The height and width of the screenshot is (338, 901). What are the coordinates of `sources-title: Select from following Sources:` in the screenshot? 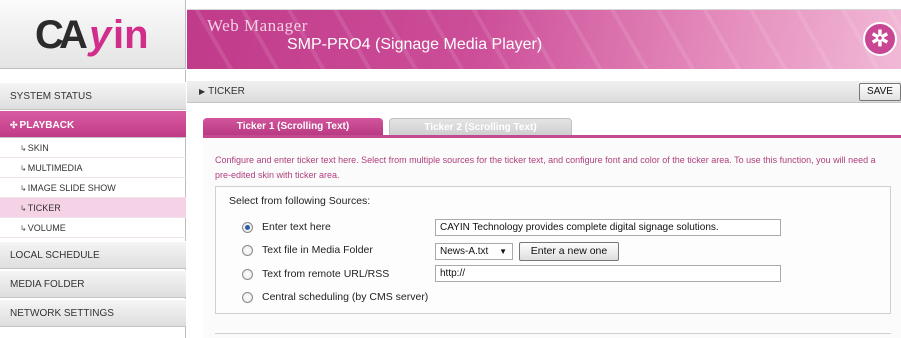 It's located at (300, 201).